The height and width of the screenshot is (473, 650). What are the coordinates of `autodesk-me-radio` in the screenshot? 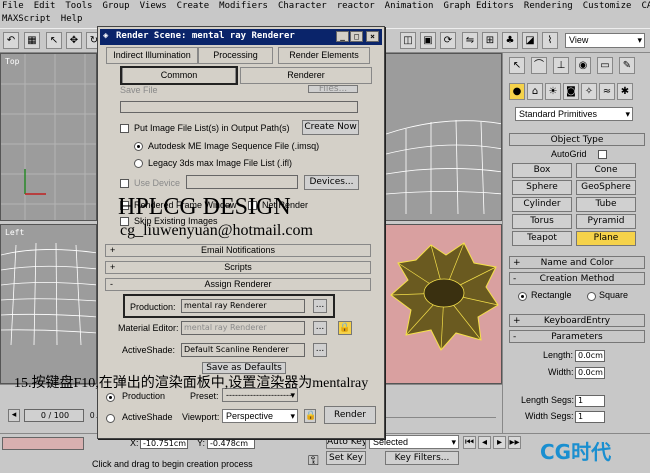 It's located at (138, 146).